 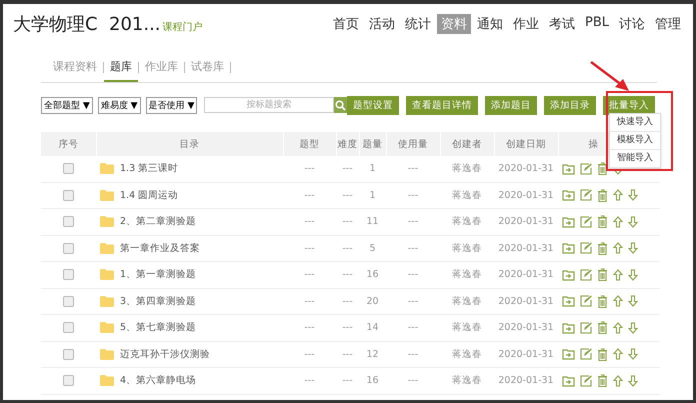 What do you see at coordinates (372, 169) in the screenshot?
I see `table-cell: 1` at bounding box center [372, 169].